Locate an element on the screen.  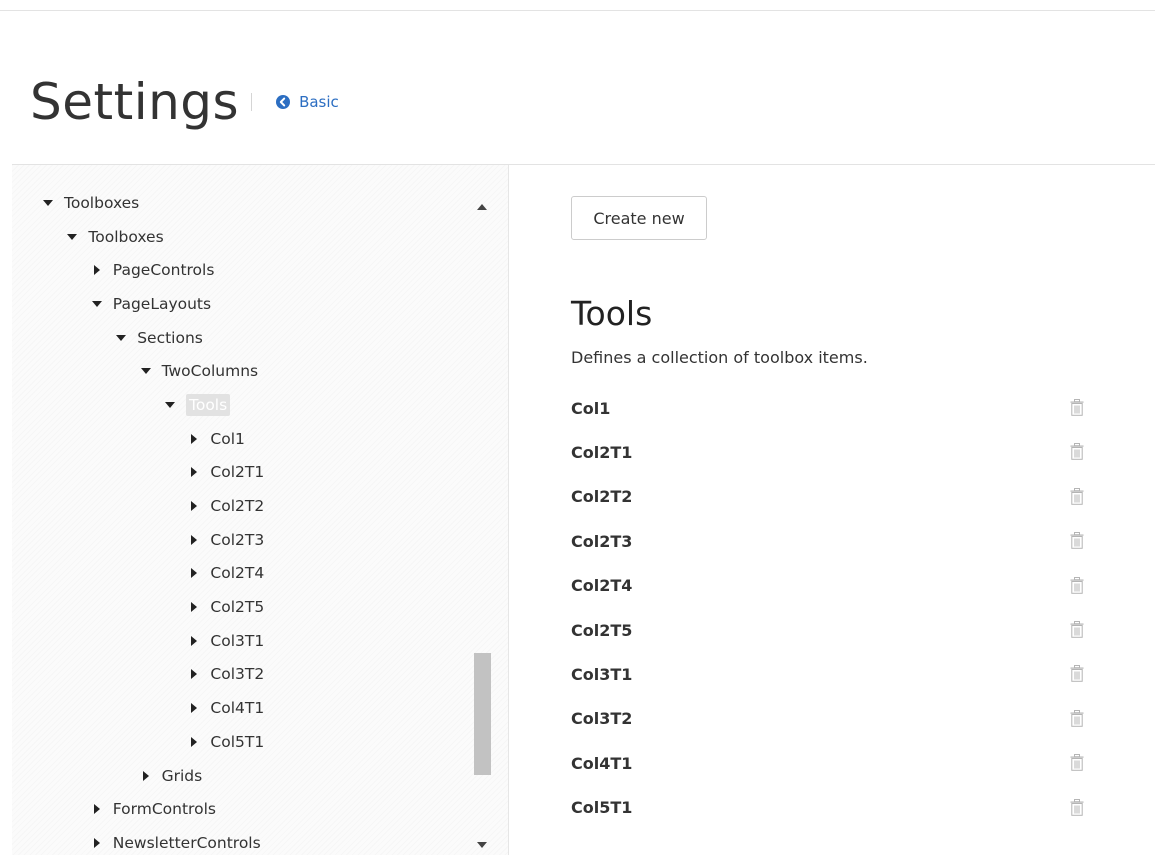
tool-name: Col5T1 is located at coordinates (601, 807).